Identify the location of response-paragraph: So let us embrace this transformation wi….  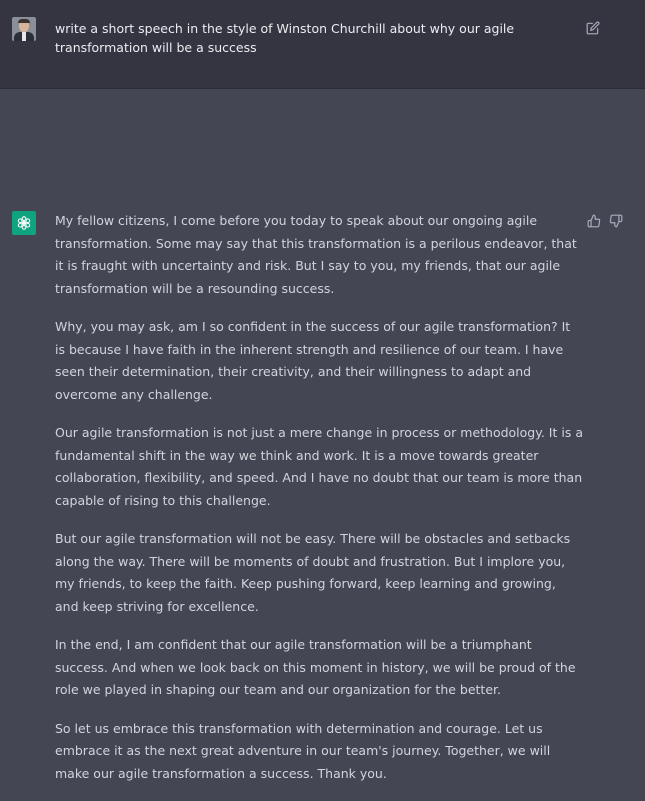
(303, 750).